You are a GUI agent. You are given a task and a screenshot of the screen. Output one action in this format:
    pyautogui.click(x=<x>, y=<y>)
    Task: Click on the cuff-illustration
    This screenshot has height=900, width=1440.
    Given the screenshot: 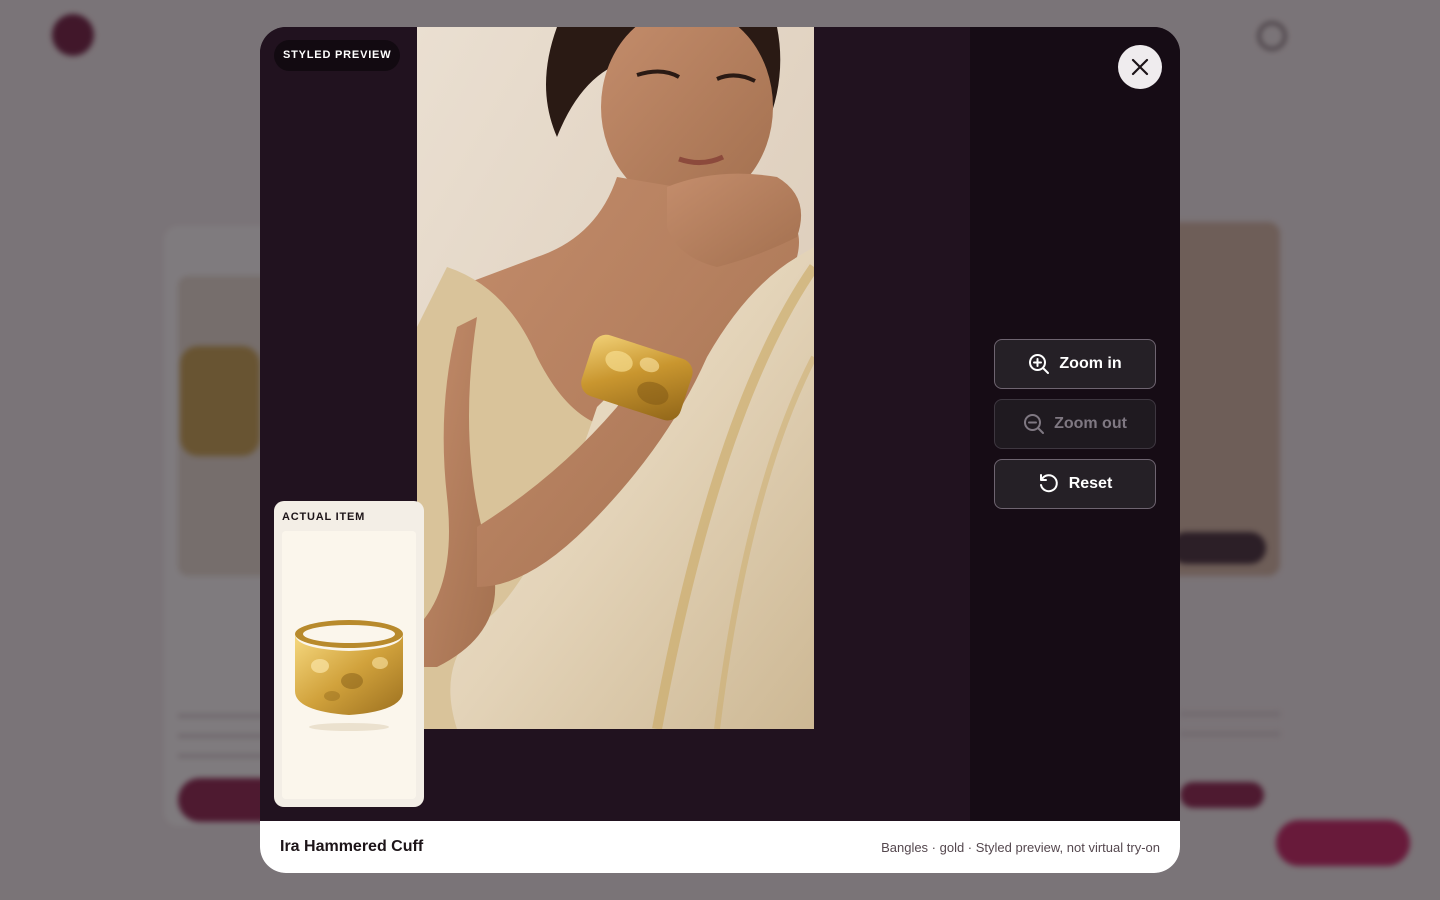 What is the action you would take?
    pyautogui.click(x=349, y=665)
    